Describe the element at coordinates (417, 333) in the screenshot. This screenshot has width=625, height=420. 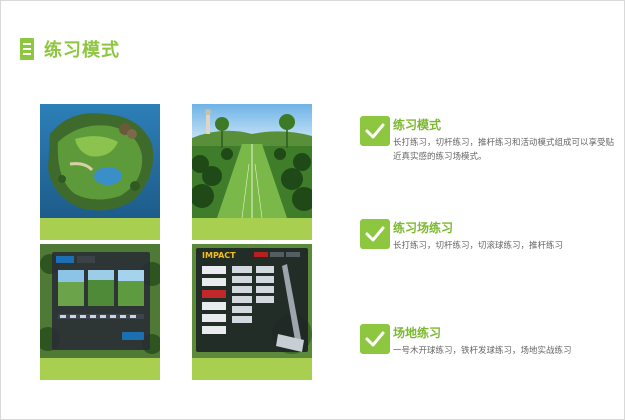
I see `feature-title: 场地练习` at that location.